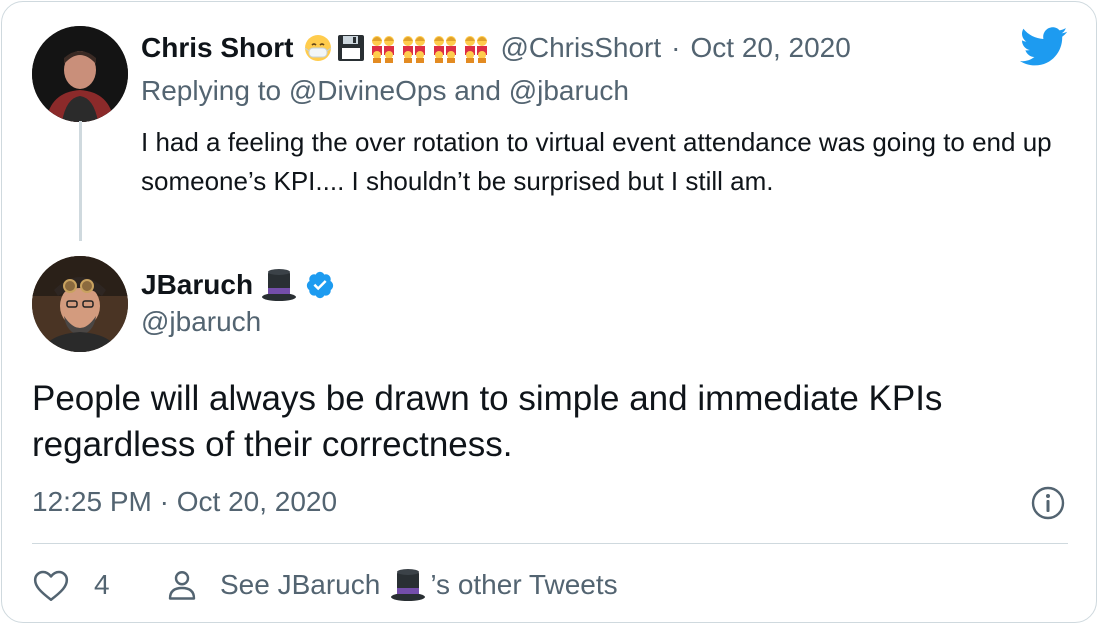  What do you see at coordinates (524, 584) in the screenshot?
I see `see-other-tweets-suffix: ’s other Tweets` at bounding box center [524, 584].